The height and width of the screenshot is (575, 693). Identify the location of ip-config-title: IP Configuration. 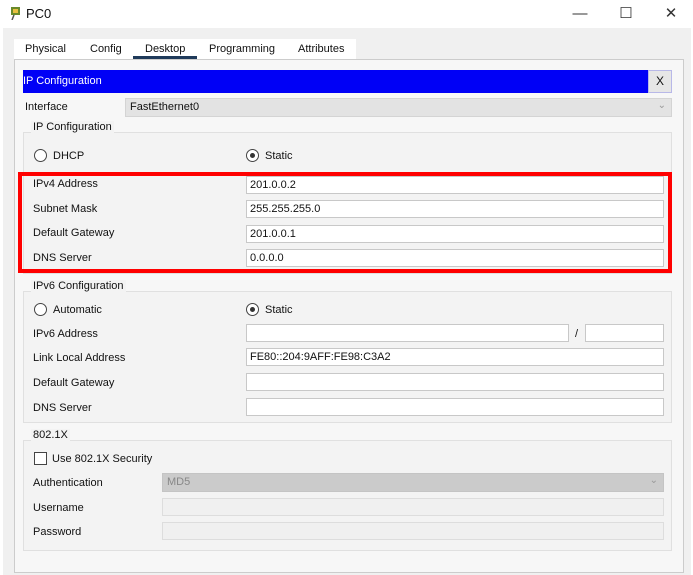
(62, 81).